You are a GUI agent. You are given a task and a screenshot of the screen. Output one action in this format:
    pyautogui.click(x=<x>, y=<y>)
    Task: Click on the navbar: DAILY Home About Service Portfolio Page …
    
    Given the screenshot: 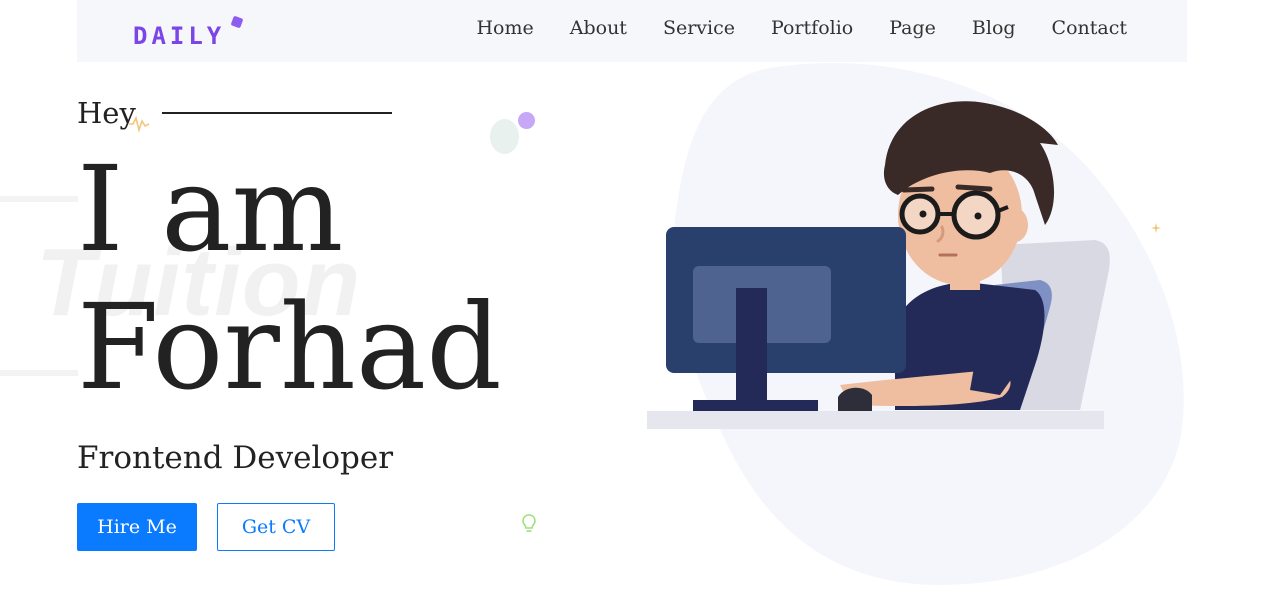 What is the action you would take?
    pyautogui.click(x=632, y=31)
    